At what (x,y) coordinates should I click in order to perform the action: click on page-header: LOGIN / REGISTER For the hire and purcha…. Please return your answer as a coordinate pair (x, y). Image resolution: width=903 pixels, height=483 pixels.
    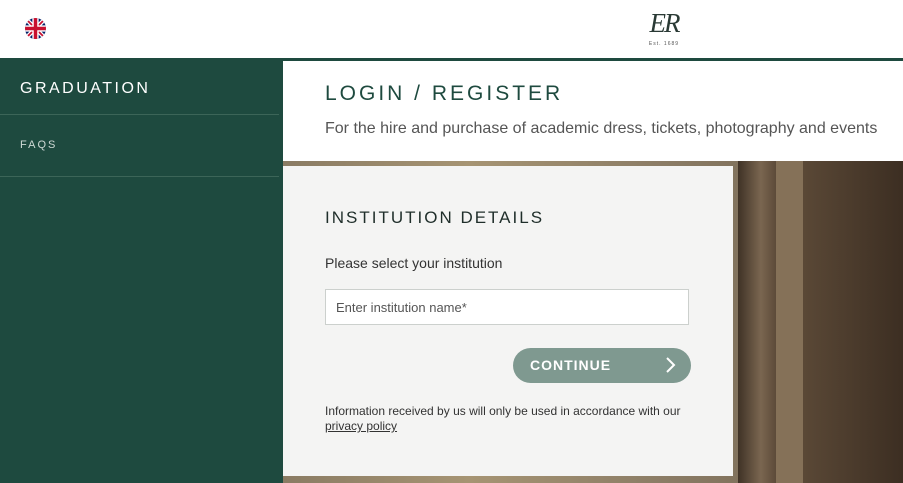
    Looking at the image, I should click on (593, 111).